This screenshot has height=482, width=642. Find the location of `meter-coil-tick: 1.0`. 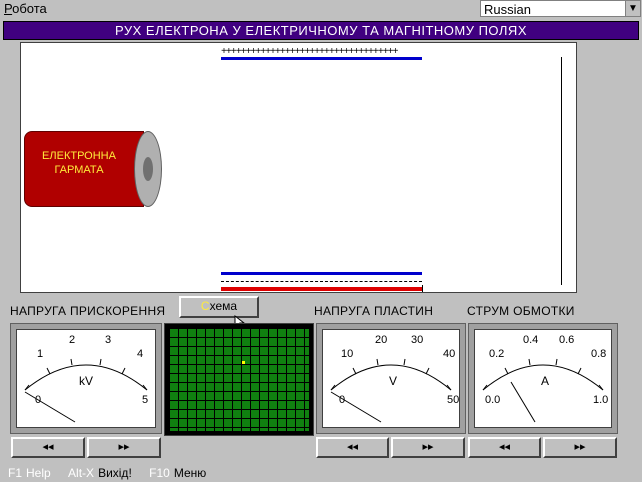

meter-coil-tick: 1.0 is located at coordinates (601, 400).